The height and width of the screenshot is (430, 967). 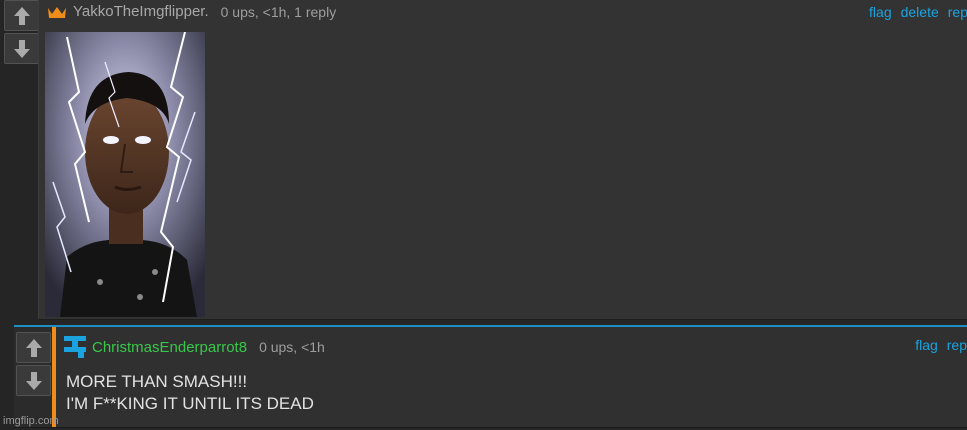 What do you see at coordinates (941, 345) in the screenshot?
I see `comment-actions: flag rep` at bounding box center [941, 345].